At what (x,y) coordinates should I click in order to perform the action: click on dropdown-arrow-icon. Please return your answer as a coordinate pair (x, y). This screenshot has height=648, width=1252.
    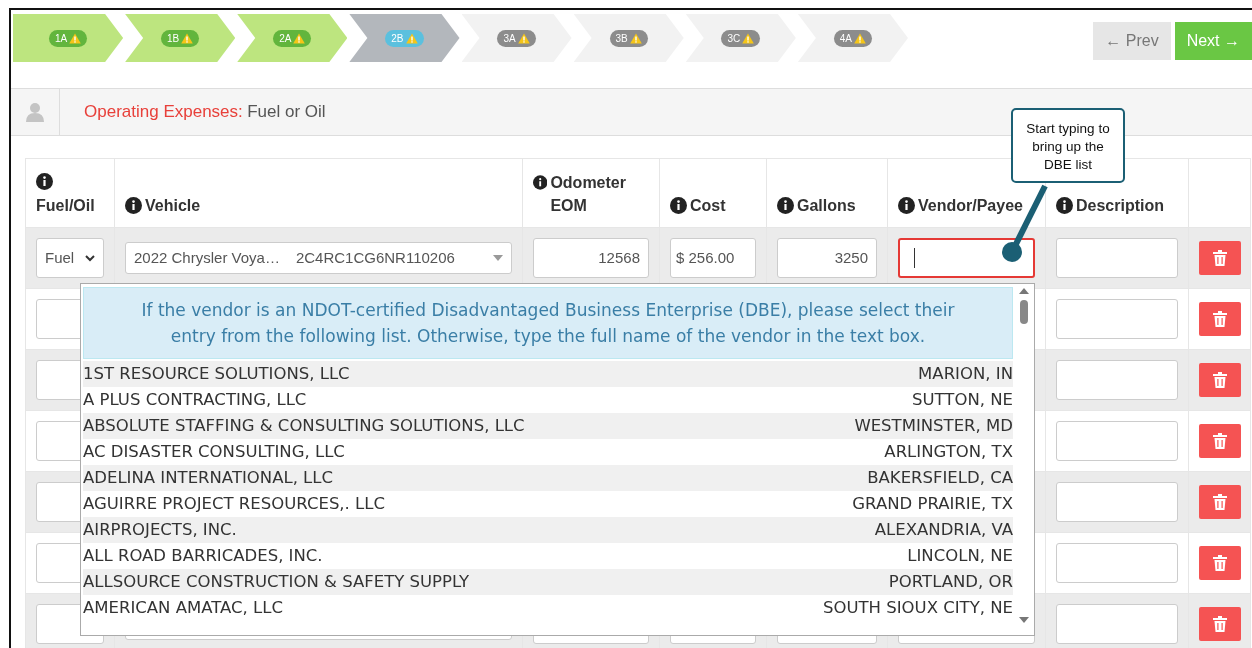
    Looking at the image, I should click on (498, 258).